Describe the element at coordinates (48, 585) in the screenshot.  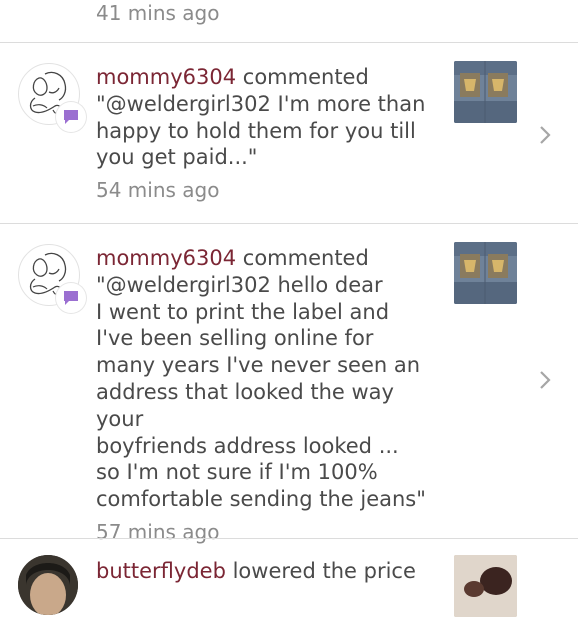
I see `avatar` at that location.